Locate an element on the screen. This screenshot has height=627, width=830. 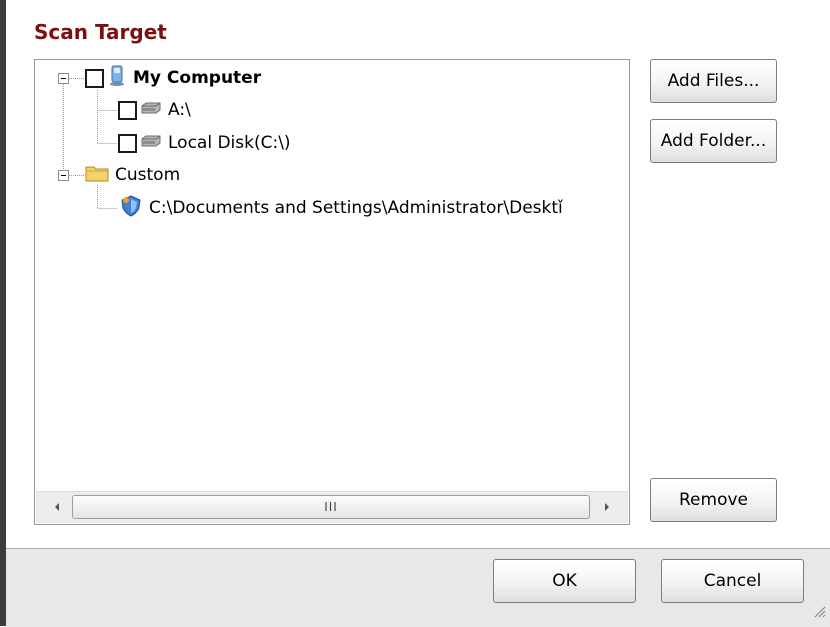
scroll-thumb: III is located at coordinates (331, 507).